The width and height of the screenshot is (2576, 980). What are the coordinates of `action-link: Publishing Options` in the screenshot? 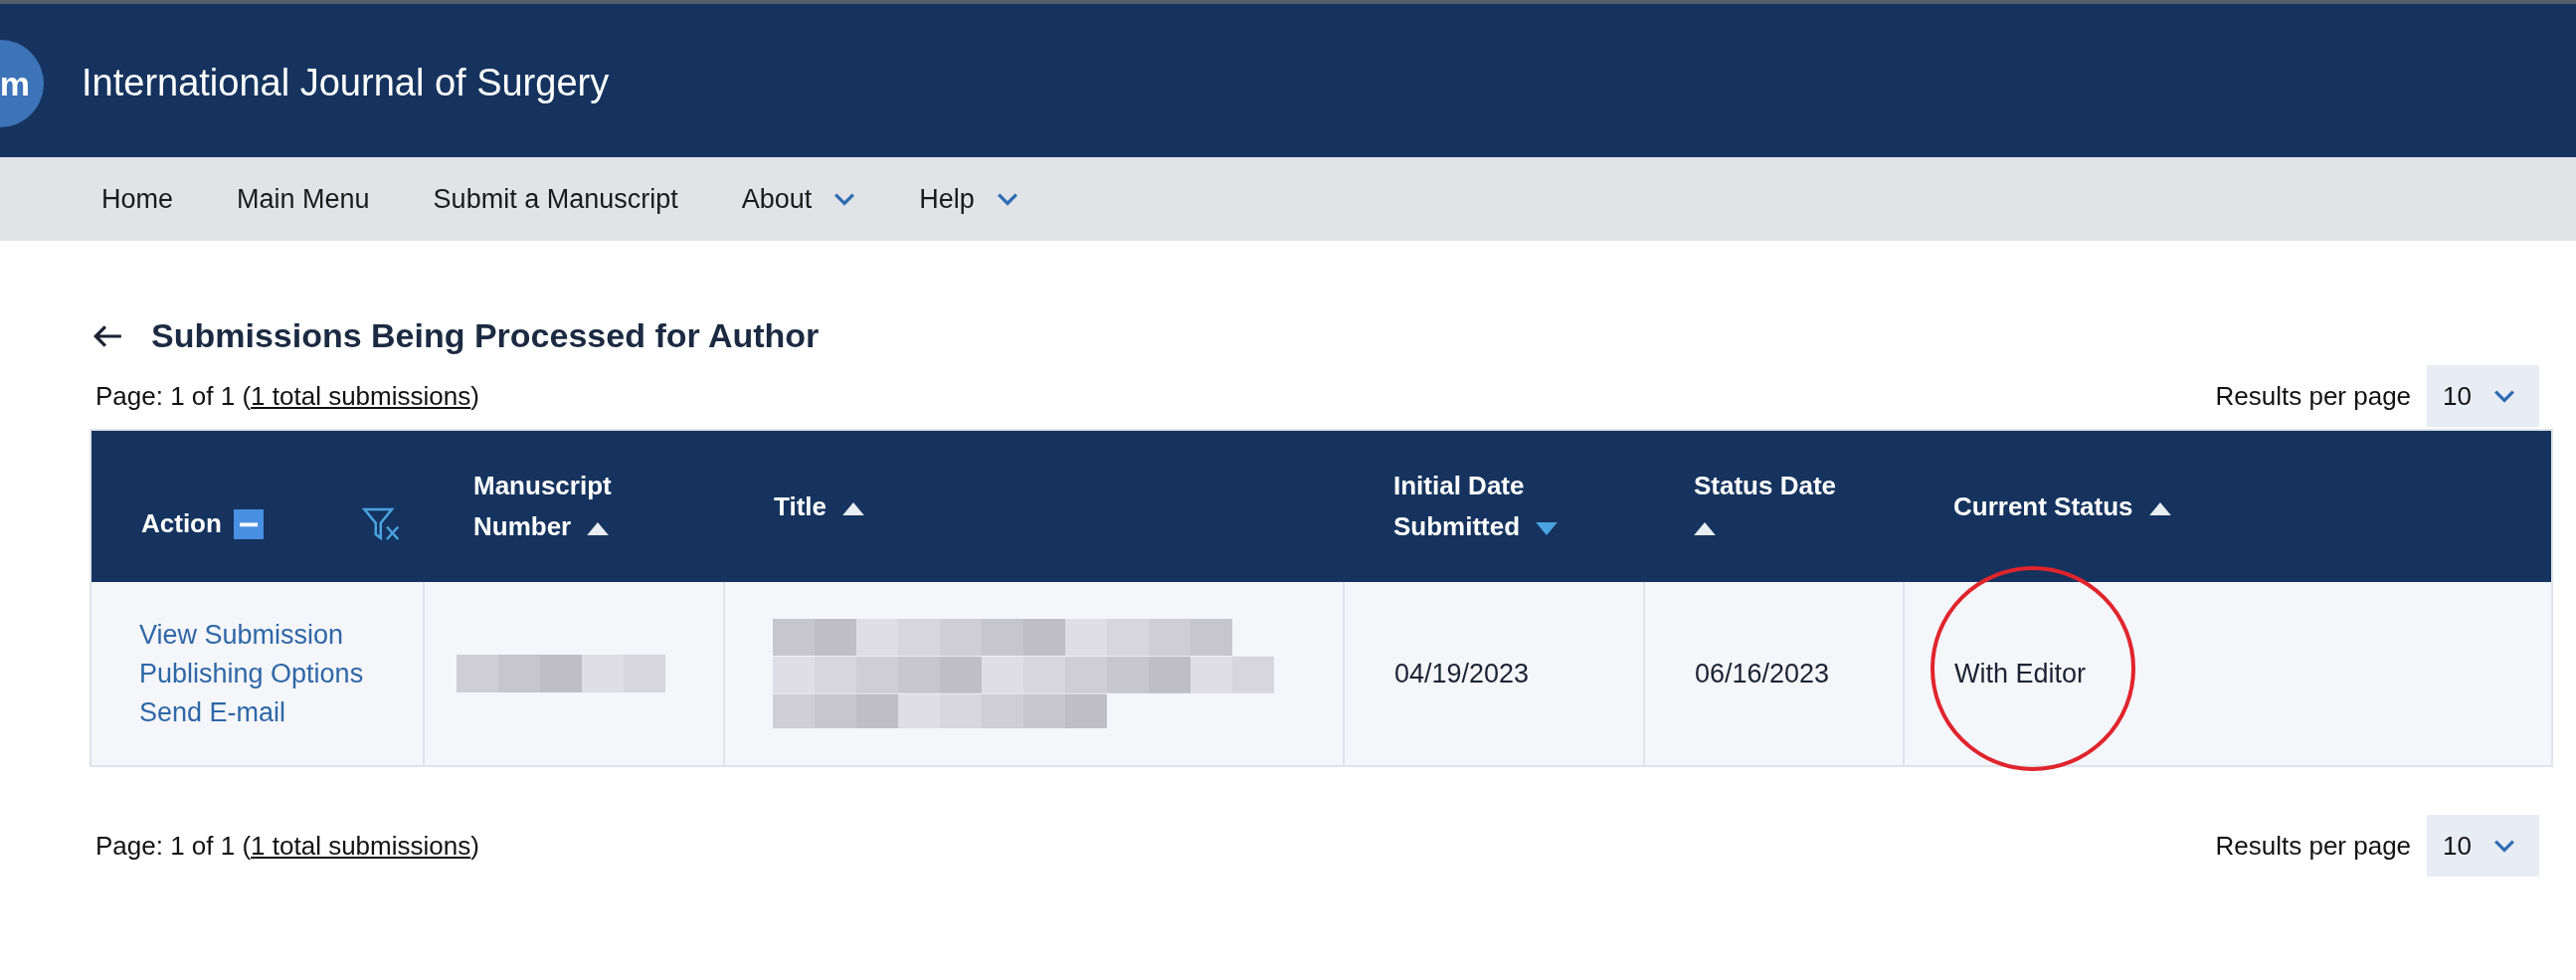 It's located at (281, 673).